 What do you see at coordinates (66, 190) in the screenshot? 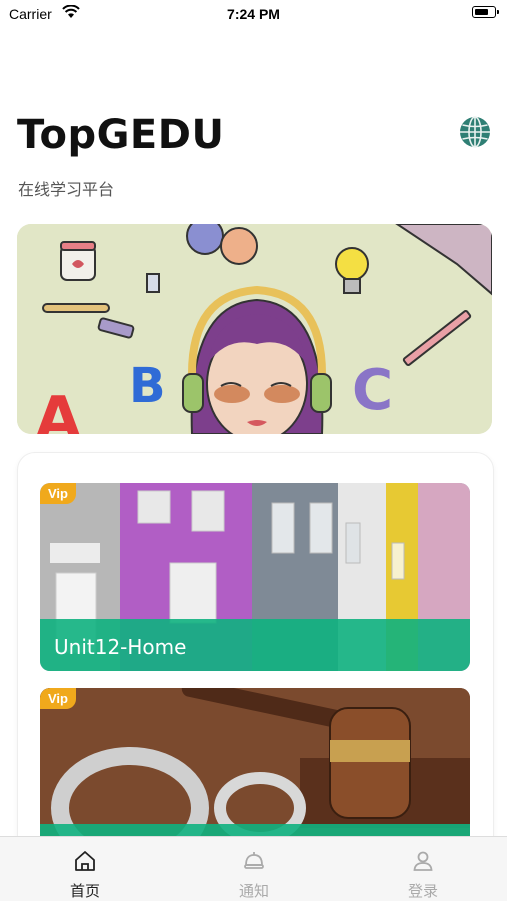
I see `app-subtitle: 在线学习平台` at bounding box center [66, 190].